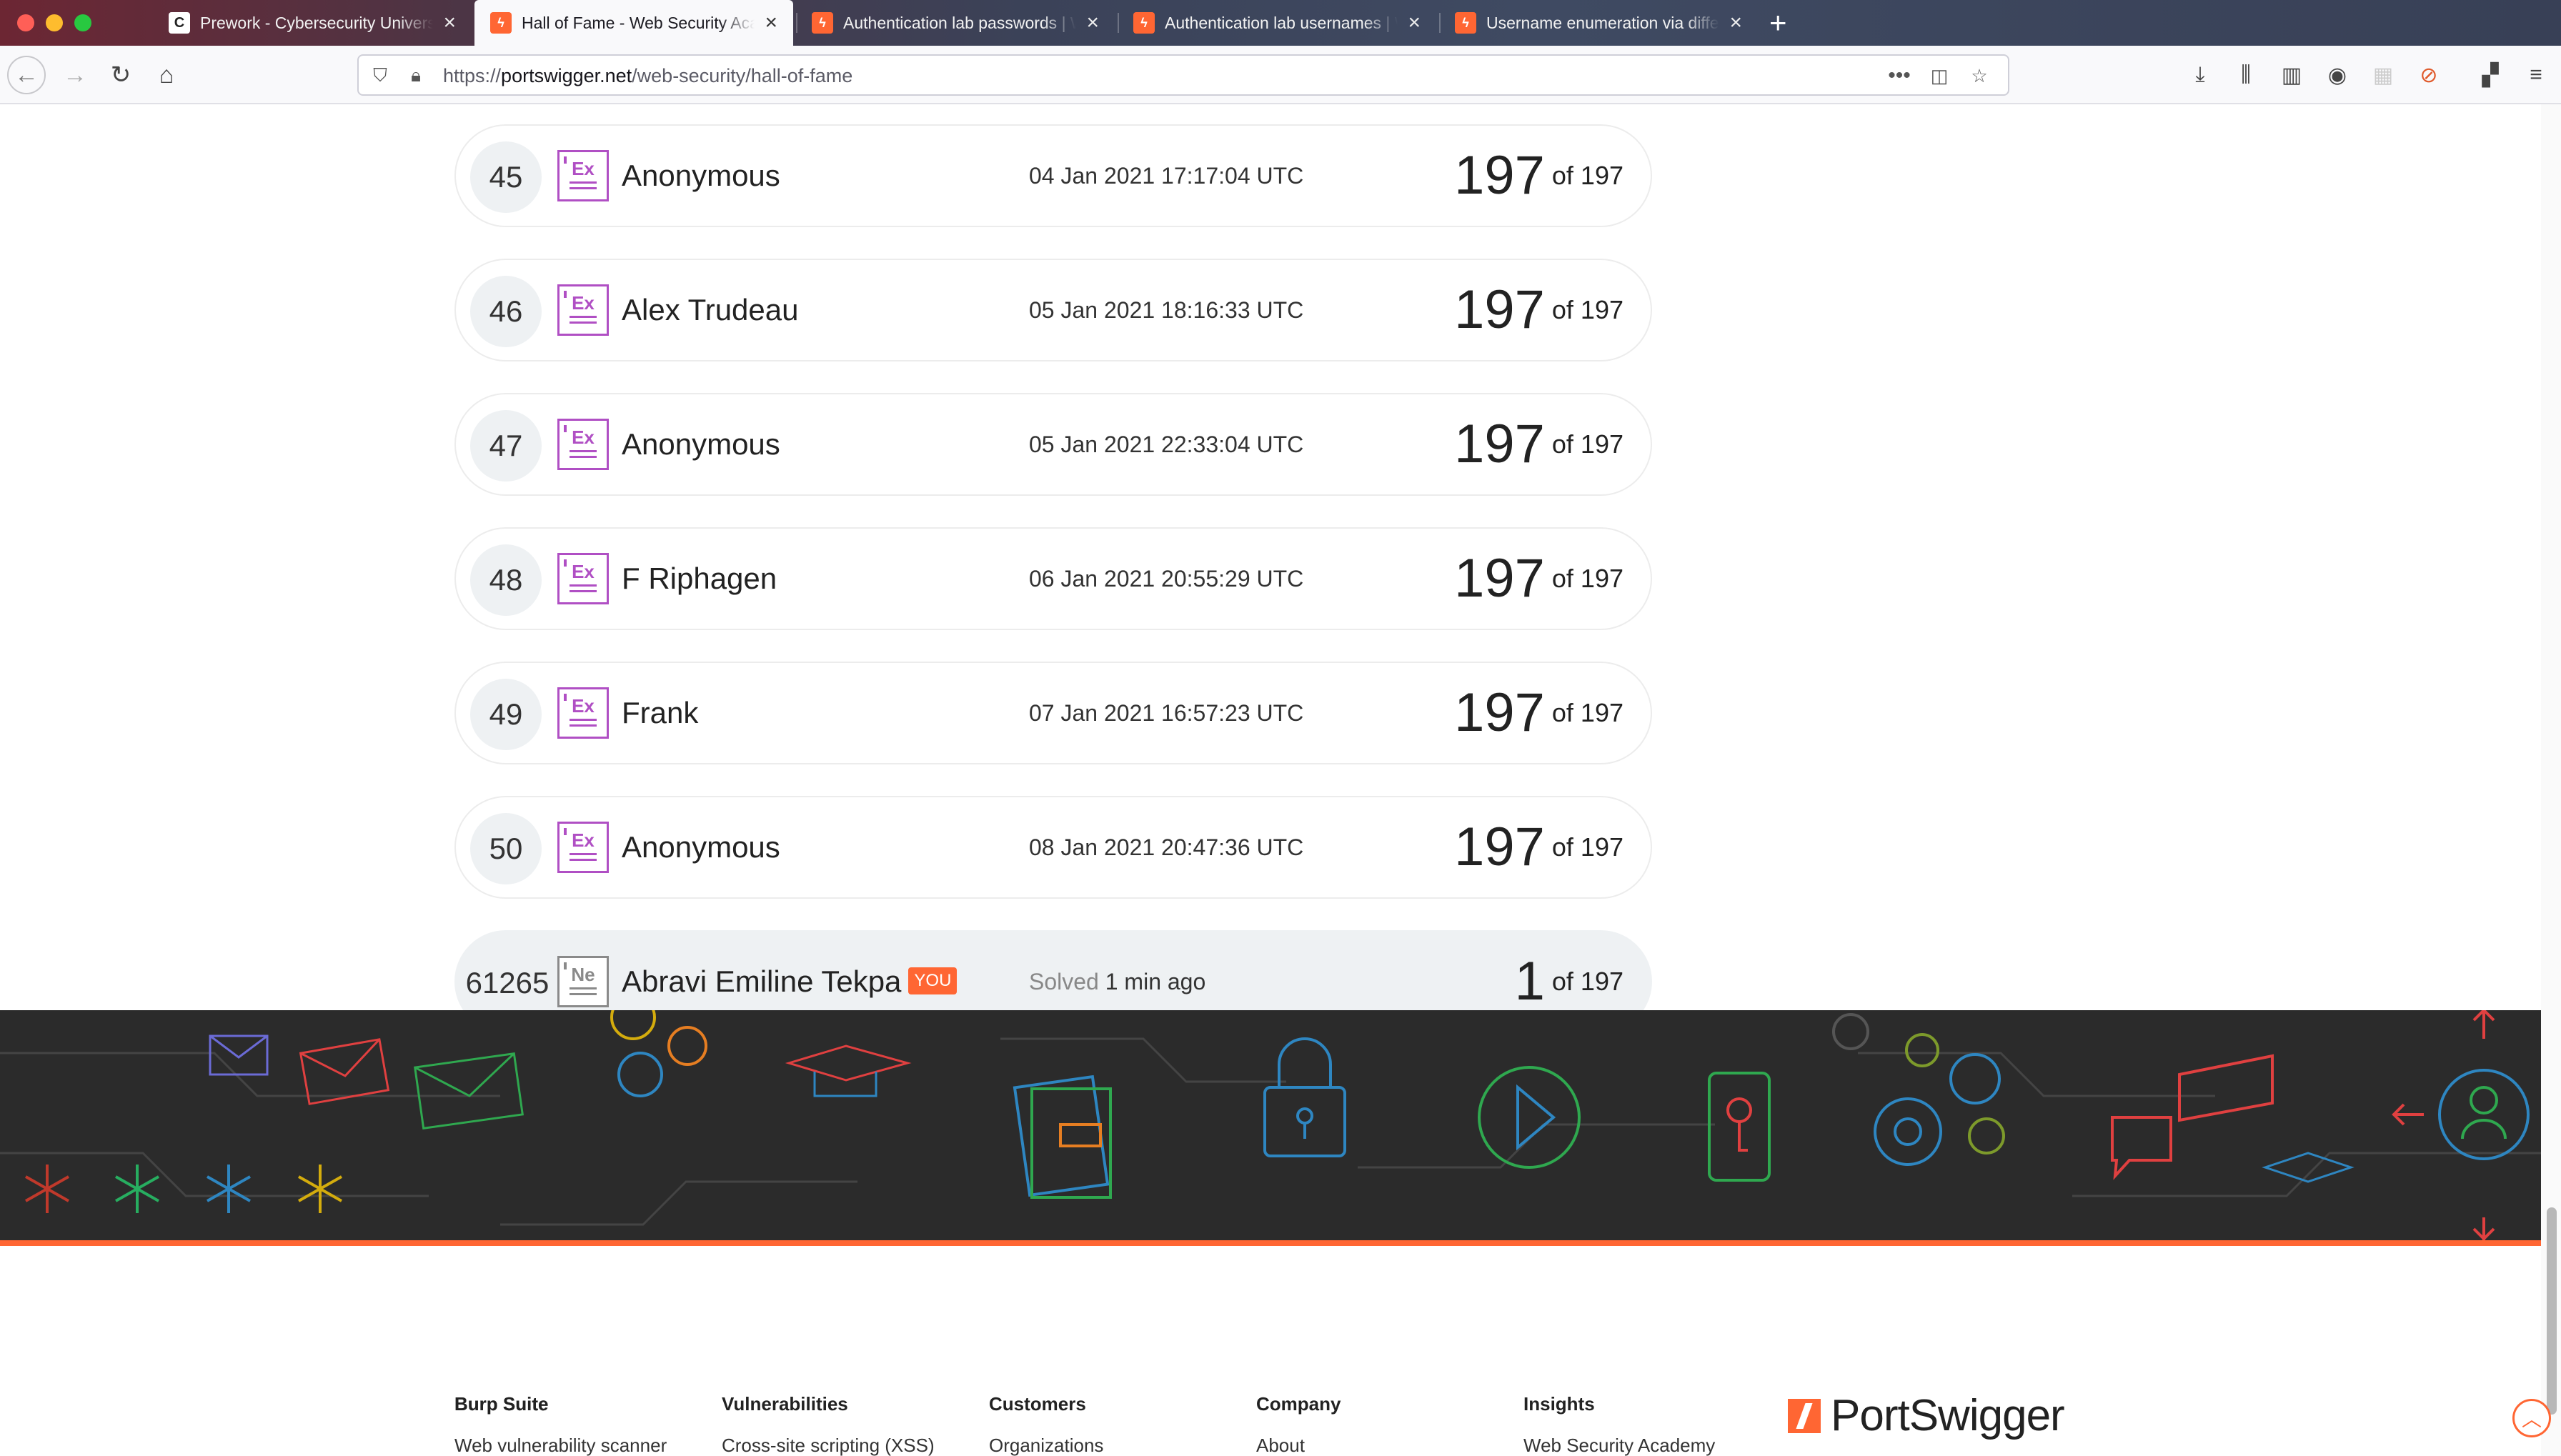  Describe the element at coordinates (1046, 1445) in the screenshot. I see `footer-link-organizations: Organizations` at that location.